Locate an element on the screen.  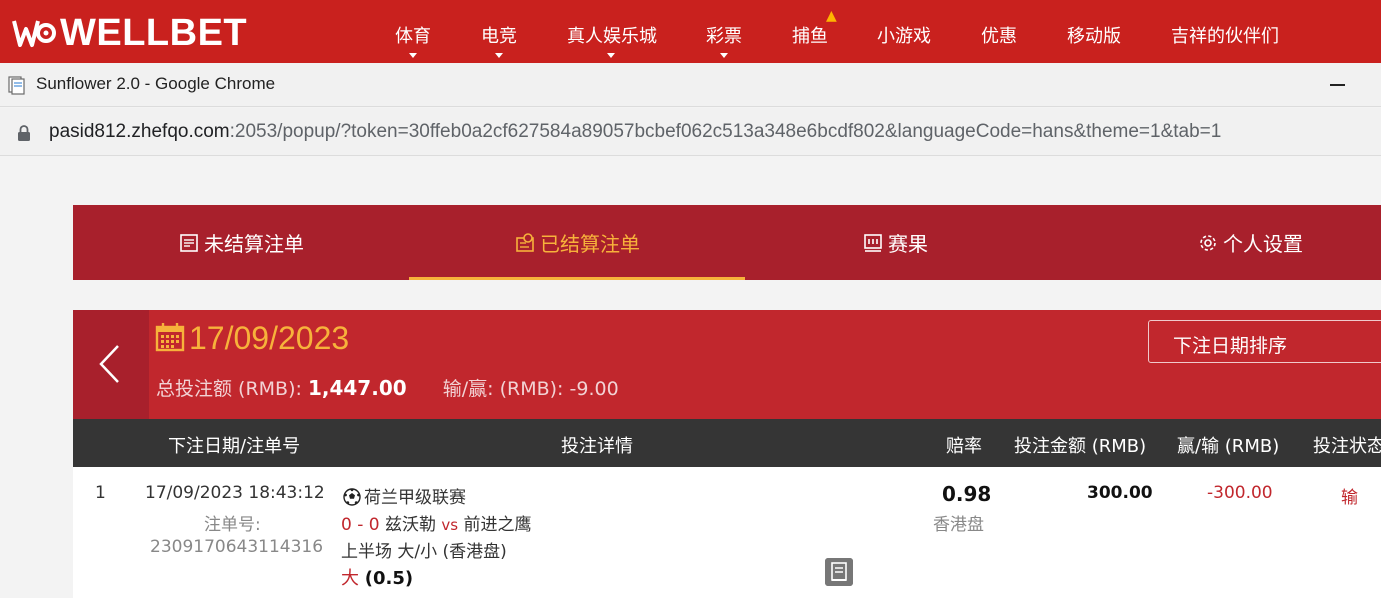
active-tab-indicator is located at coordinates (577, 278).